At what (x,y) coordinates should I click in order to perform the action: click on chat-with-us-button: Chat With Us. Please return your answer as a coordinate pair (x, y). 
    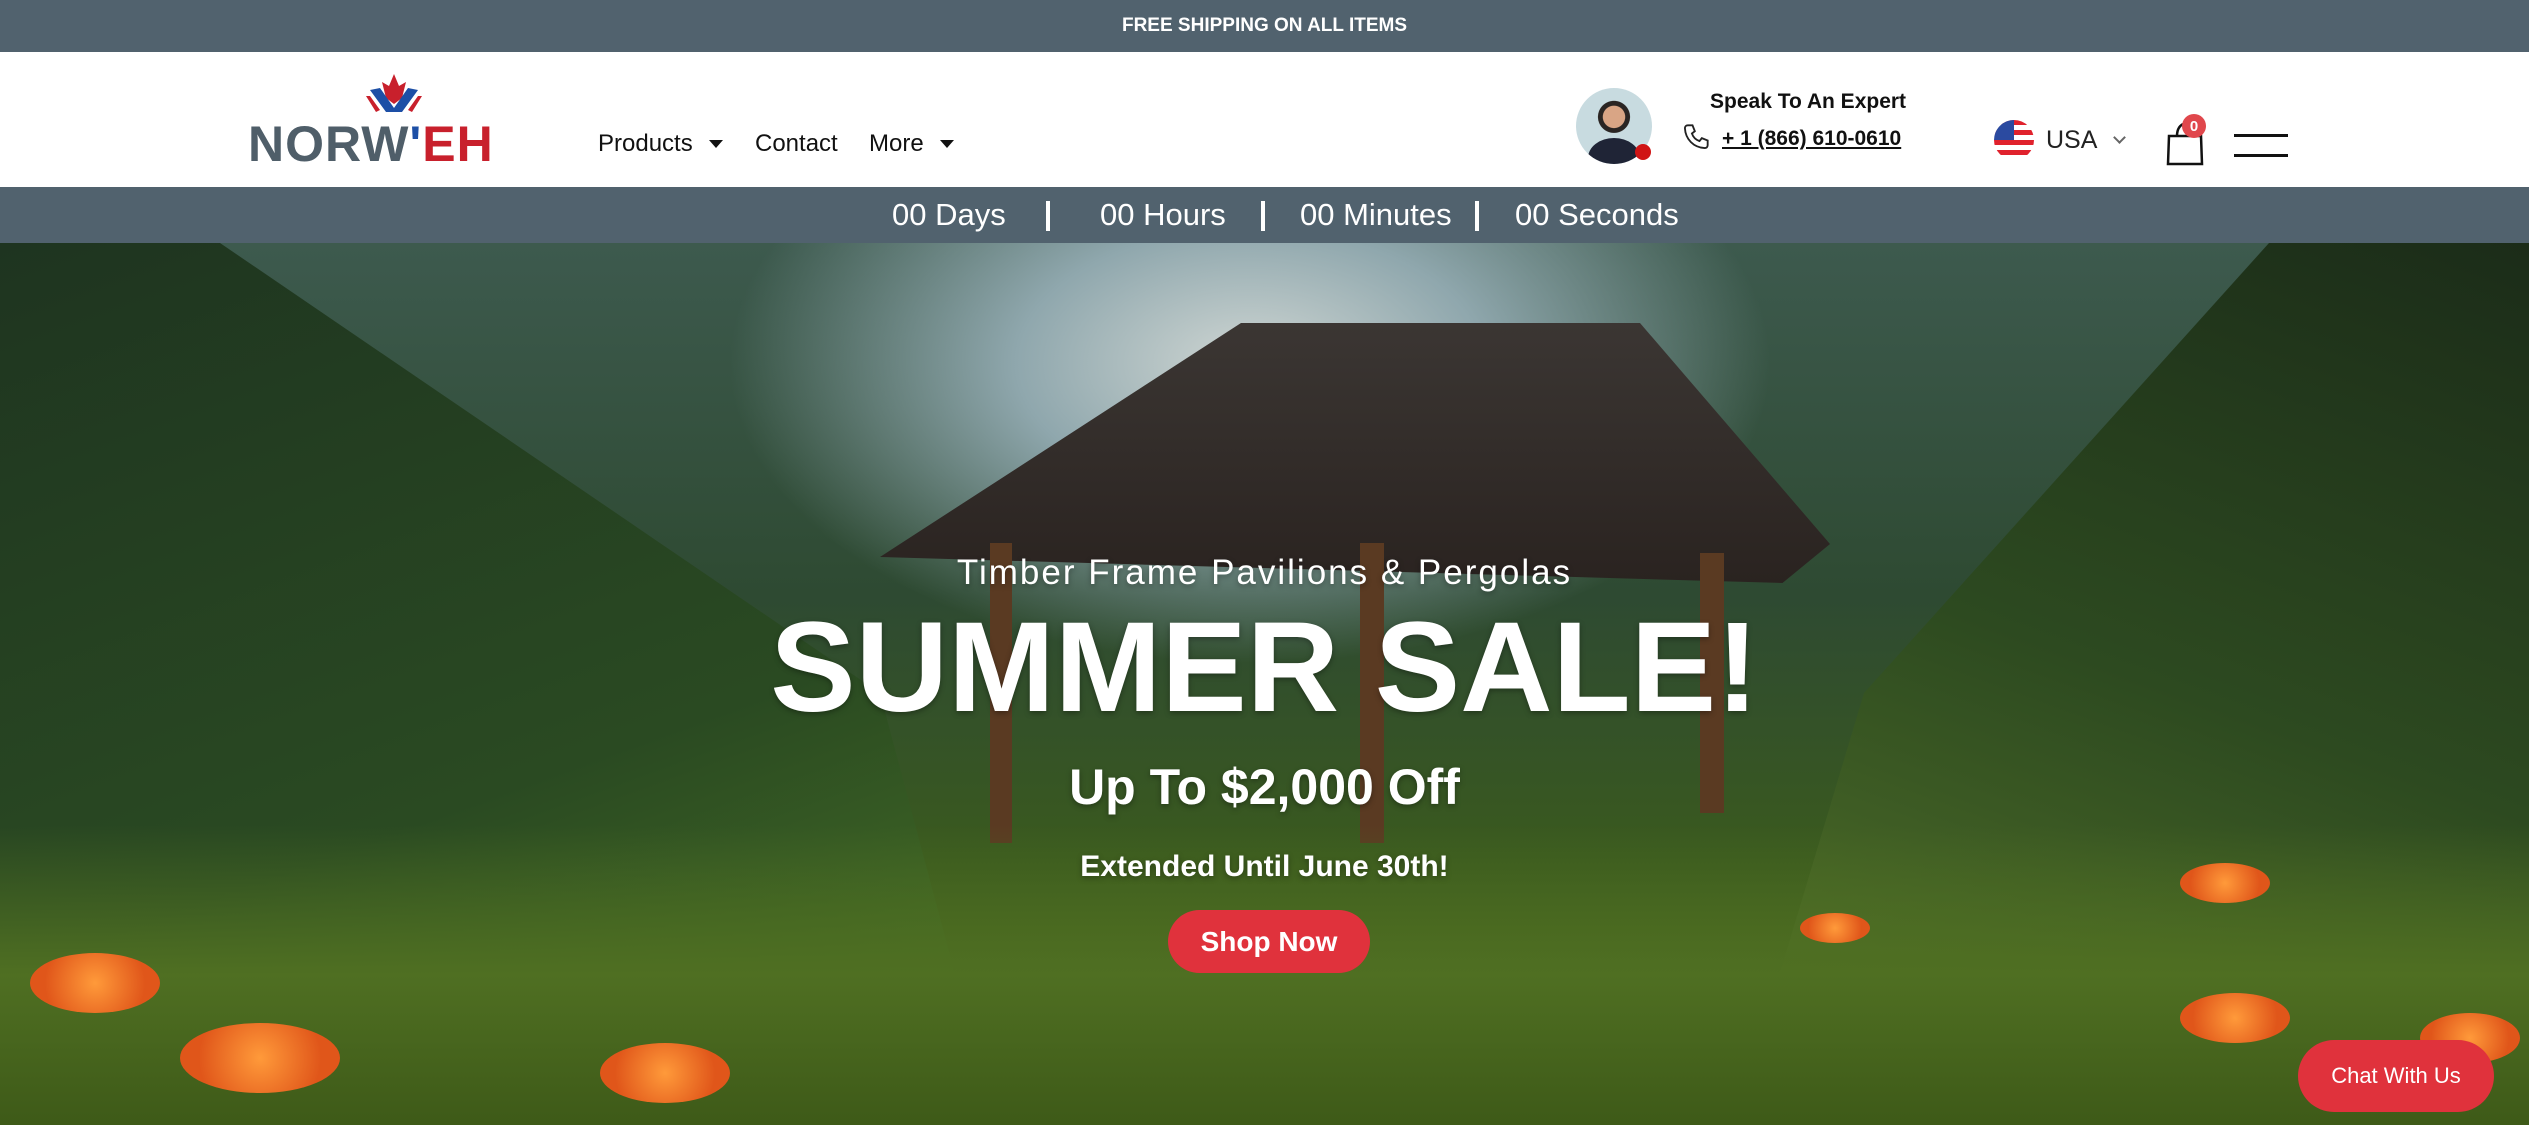
    Looking at the image, I should click on (2396, 1076).